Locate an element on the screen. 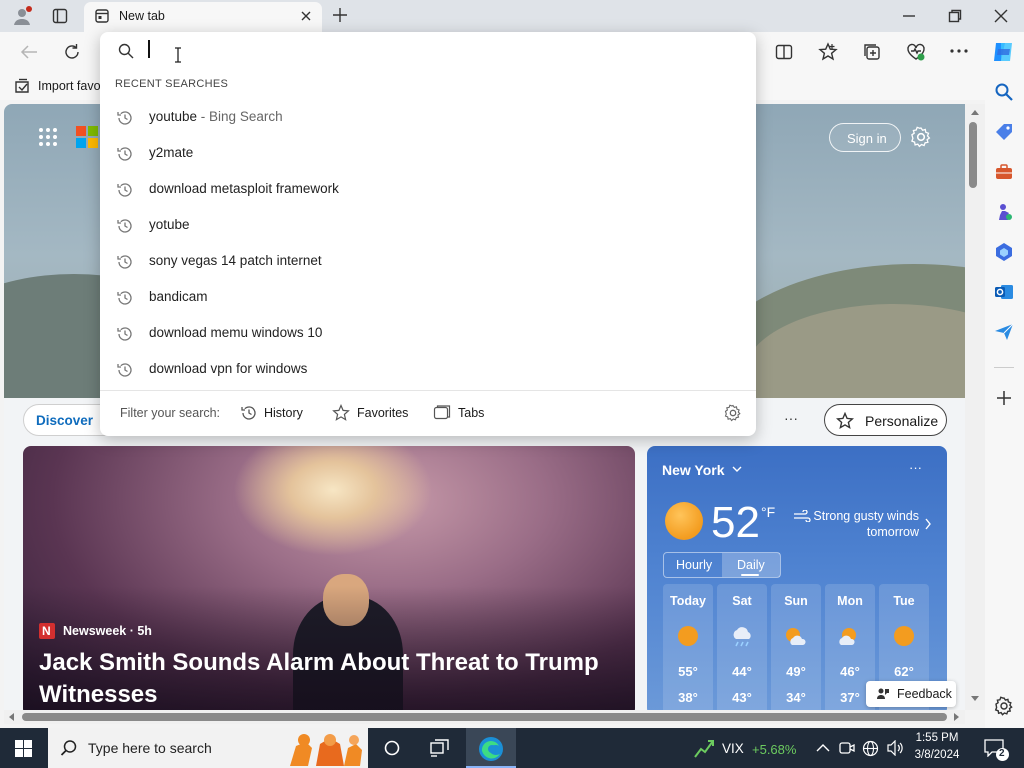 Image resolution: width=1024 pixels, height=768 pixels. weather-alert: Strong gusty winds tomorrow is located at coordinates (863, 524).